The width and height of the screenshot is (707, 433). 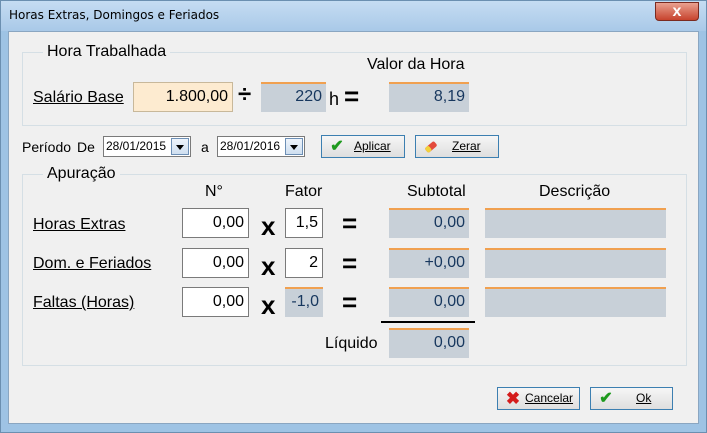 I want to click on horas-extras-fator-input: 1,5, so click(x=304, y=223).